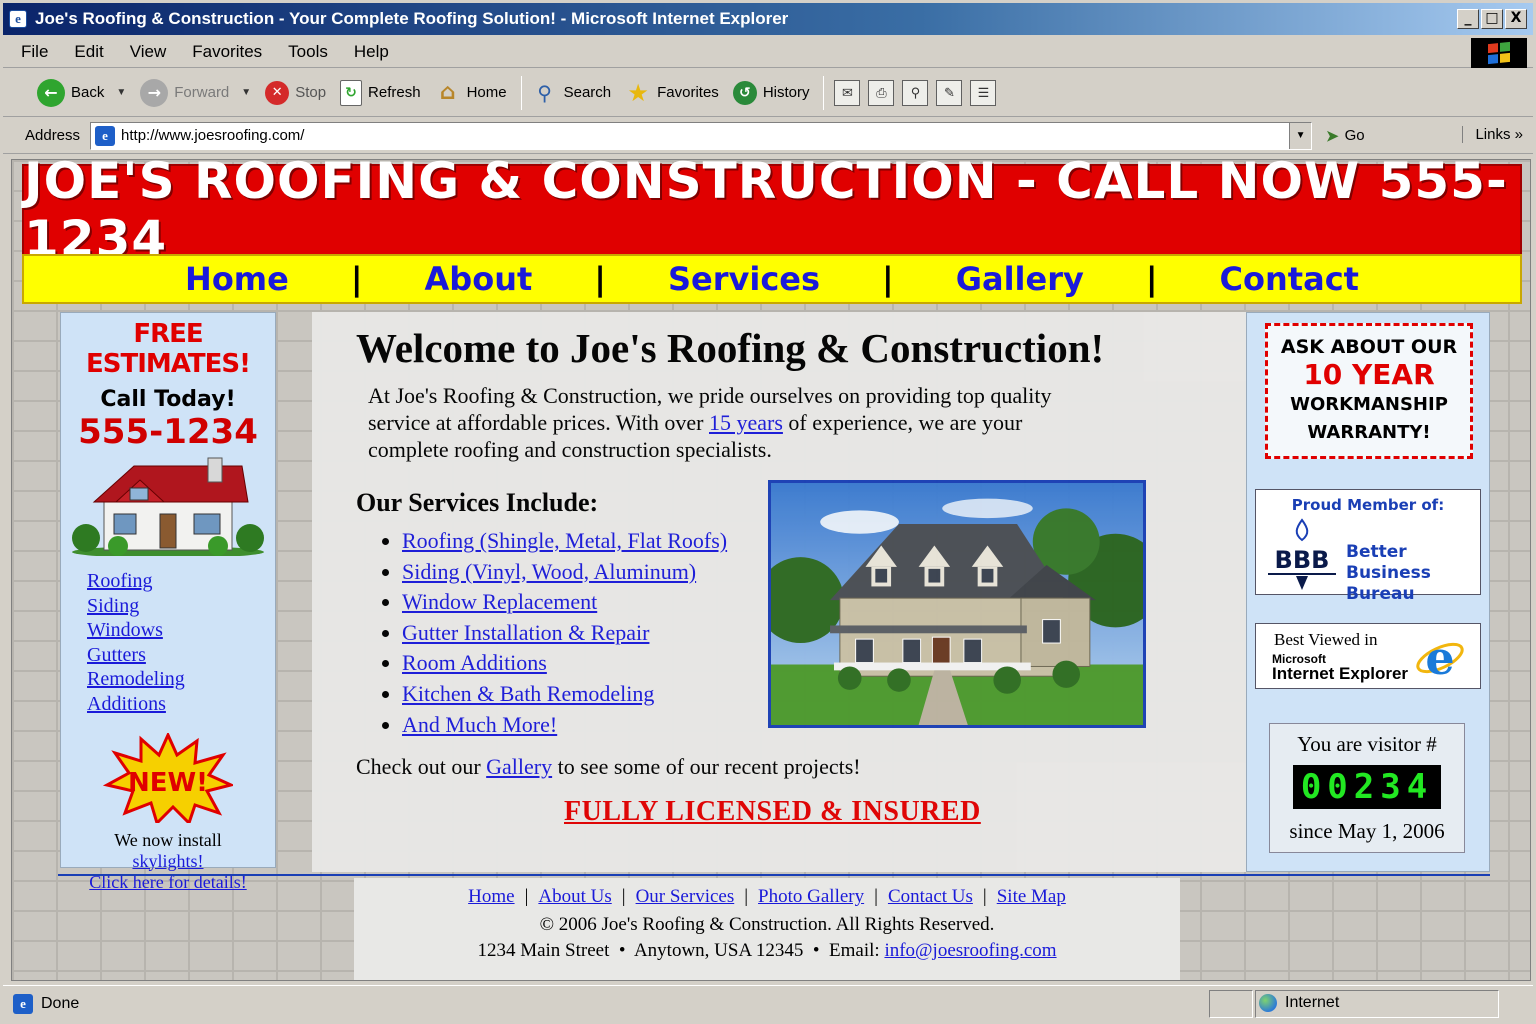 The image size is (1536, 1024). Describe the element at coordinates (1367, 831) in the screenshot. I see `counter-since: since May 1, 2006` at that location.